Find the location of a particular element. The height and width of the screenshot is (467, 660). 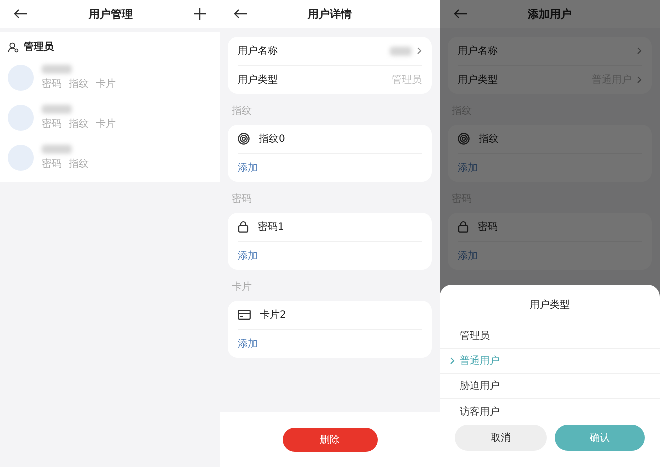

credential-name: 密码 is located at coordinates (488, 227).